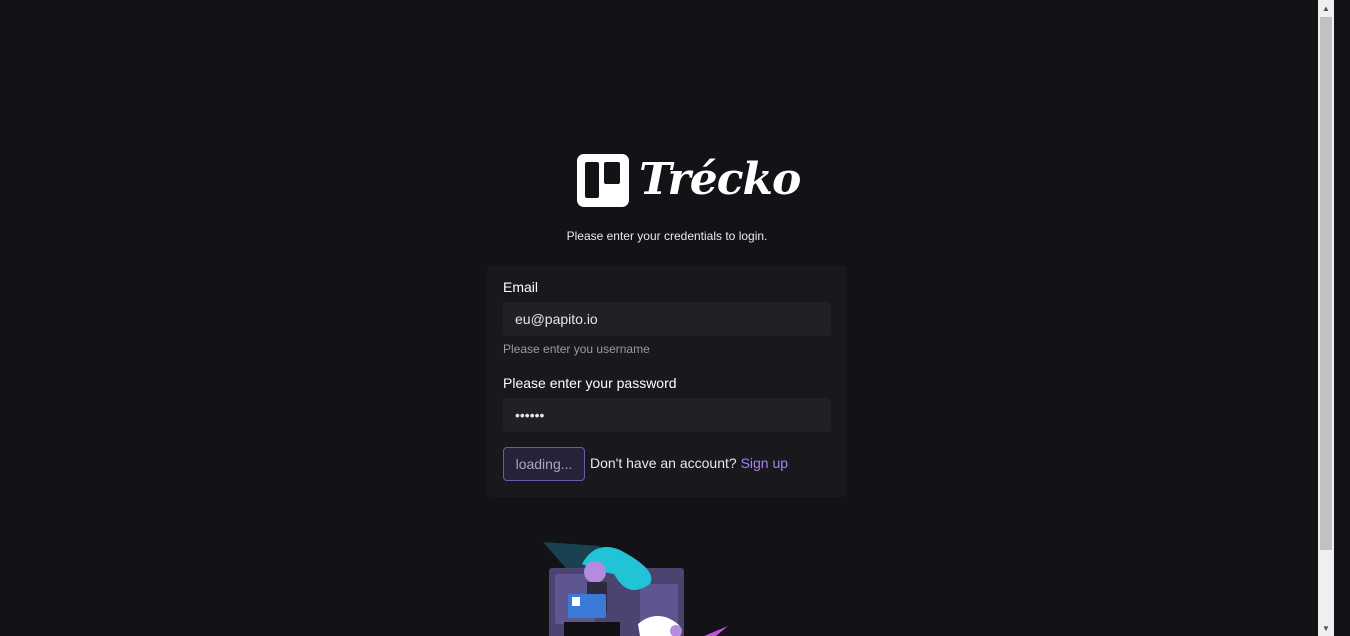 Image resolution: width=1350 pixels, height=636 pixels. What do you see at coordinates (521, 287) in the screenshot?
I see `email-label: Email` at bounding box center [521, 287].